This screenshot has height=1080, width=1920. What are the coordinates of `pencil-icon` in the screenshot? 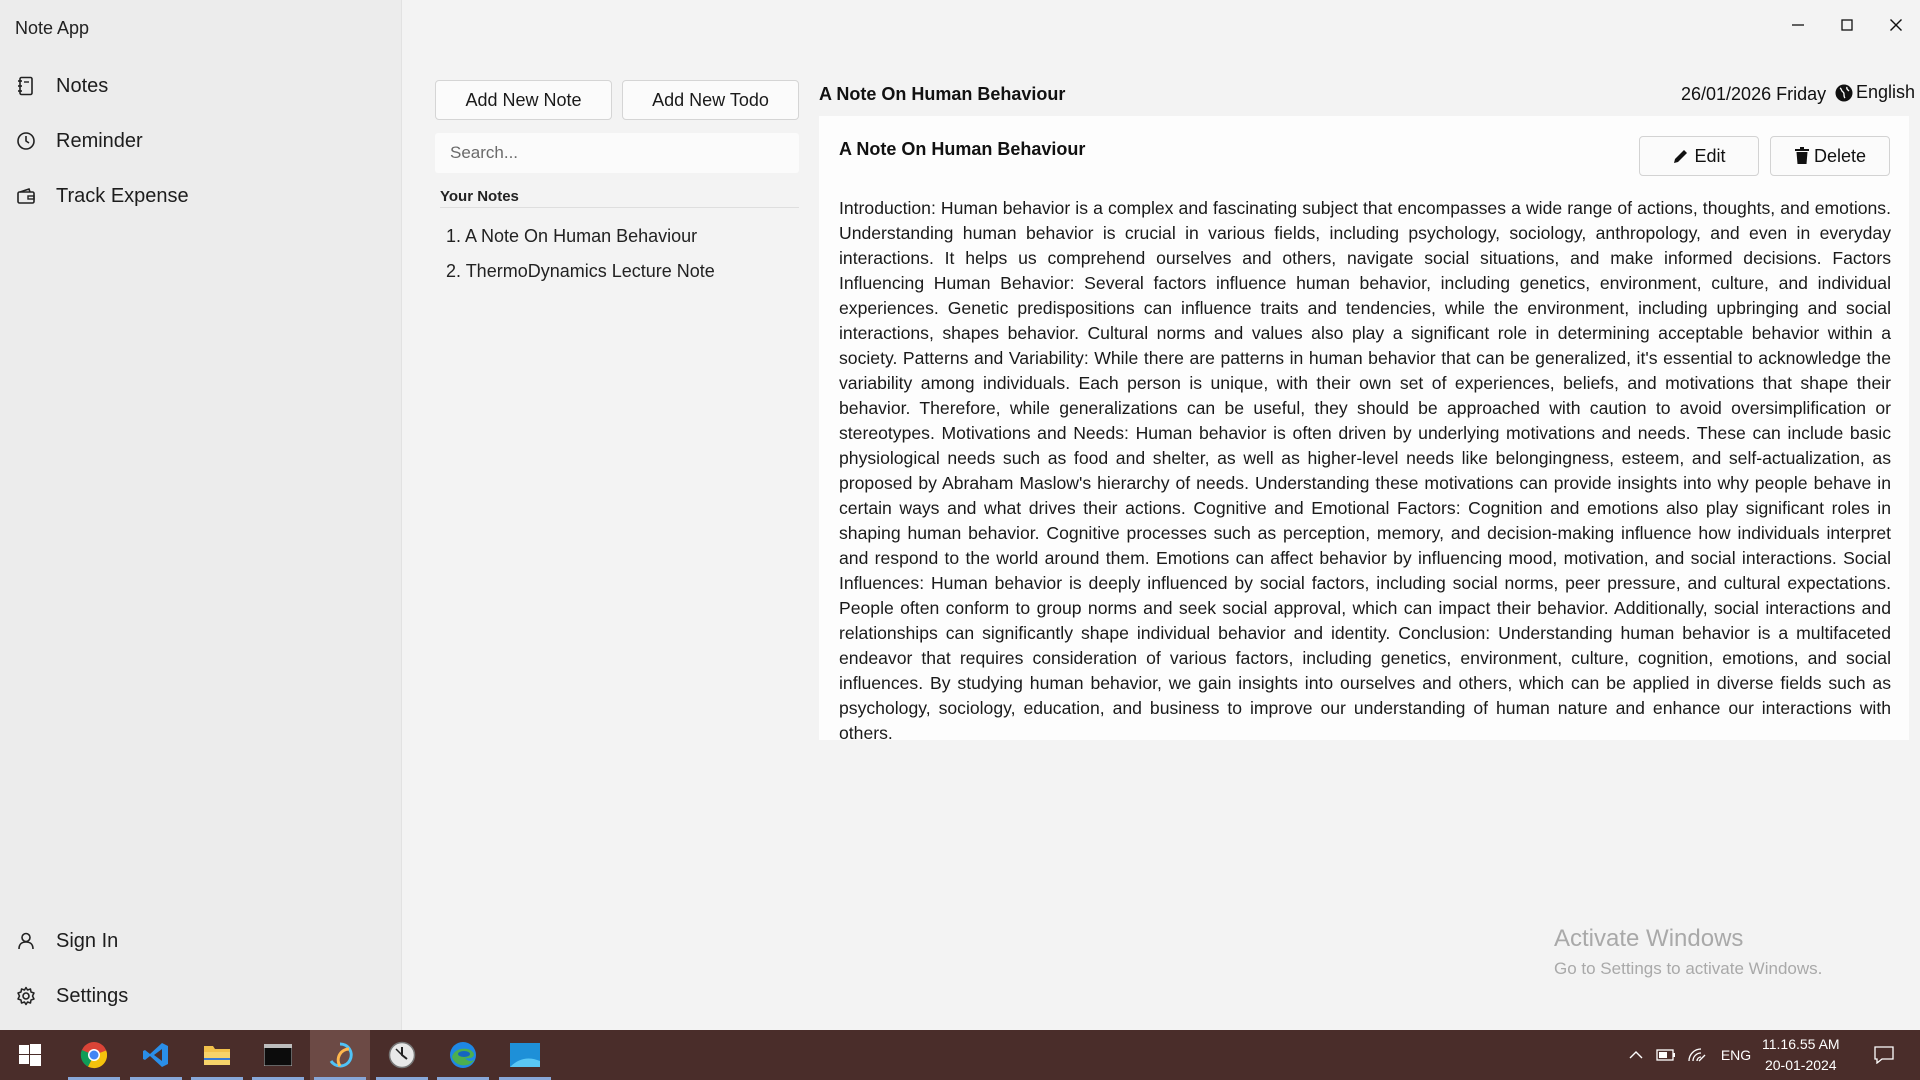 It's located at (1681, 156).